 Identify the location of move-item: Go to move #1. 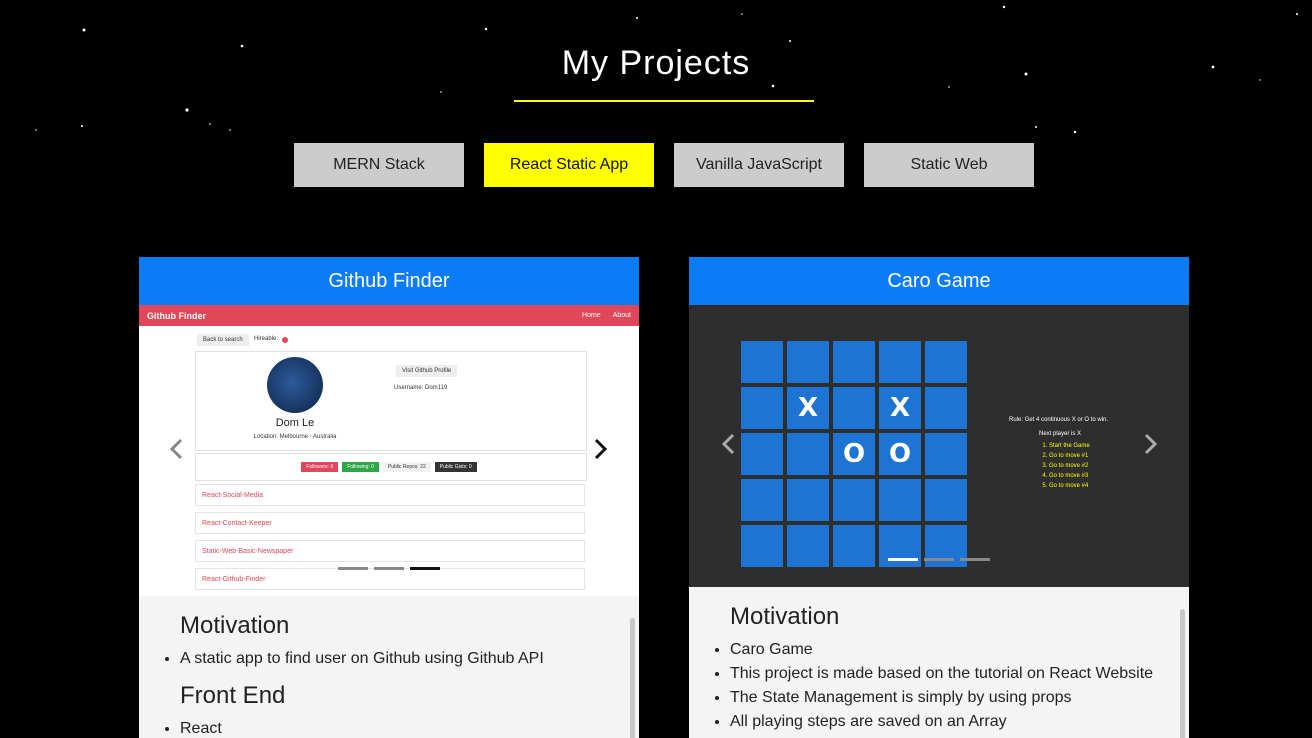
(1078, 456).